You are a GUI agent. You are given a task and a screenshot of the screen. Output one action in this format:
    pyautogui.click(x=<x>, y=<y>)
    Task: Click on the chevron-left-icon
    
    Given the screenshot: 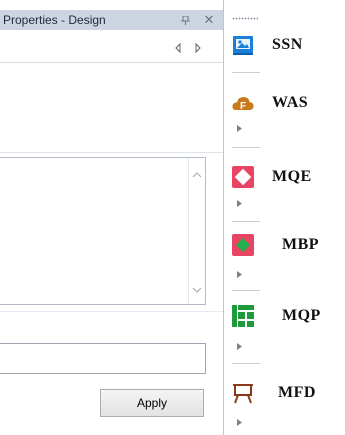 What is the action you would take?
    pyautogui.click(x=178, y=48)
    